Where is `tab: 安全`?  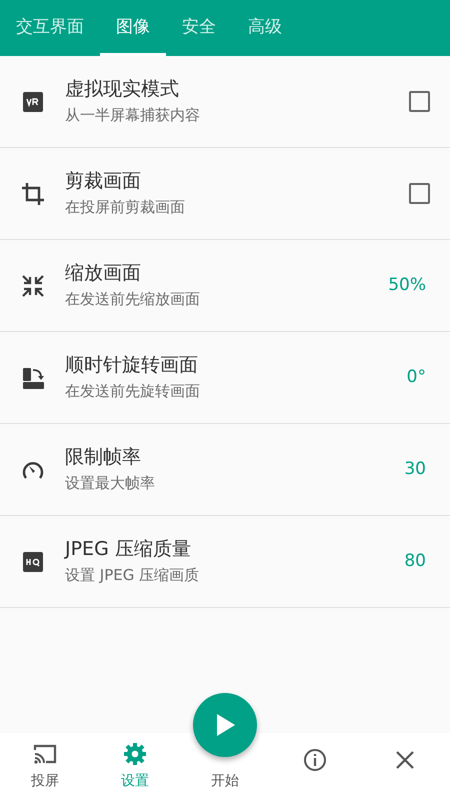
tab: 安全 is located at coordinates (199, 28).